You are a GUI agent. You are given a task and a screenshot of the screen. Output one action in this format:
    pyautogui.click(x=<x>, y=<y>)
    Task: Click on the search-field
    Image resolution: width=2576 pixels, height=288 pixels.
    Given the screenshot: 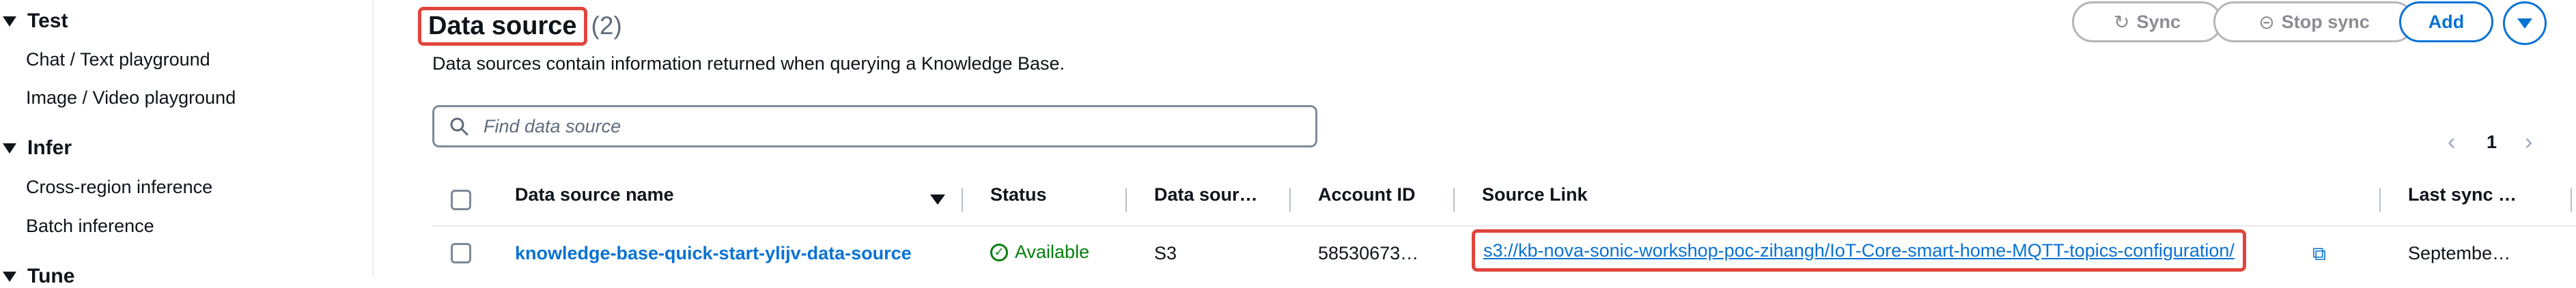 What is the action you would take?
    pyautogui.click(x=874, y=126)
    